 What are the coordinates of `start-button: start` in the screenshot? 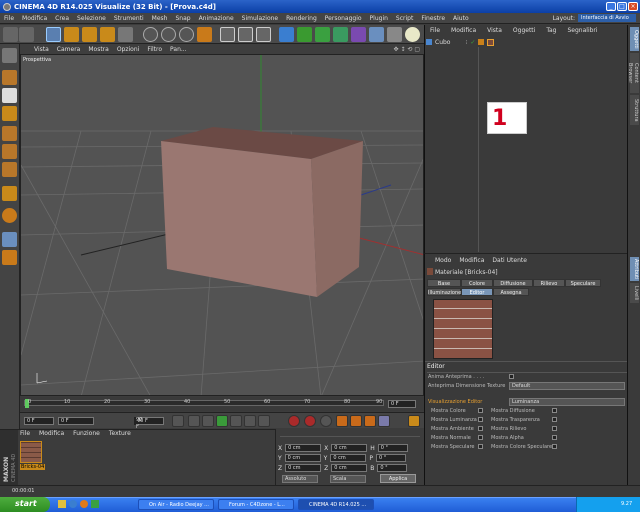 It's located at (25, 504).